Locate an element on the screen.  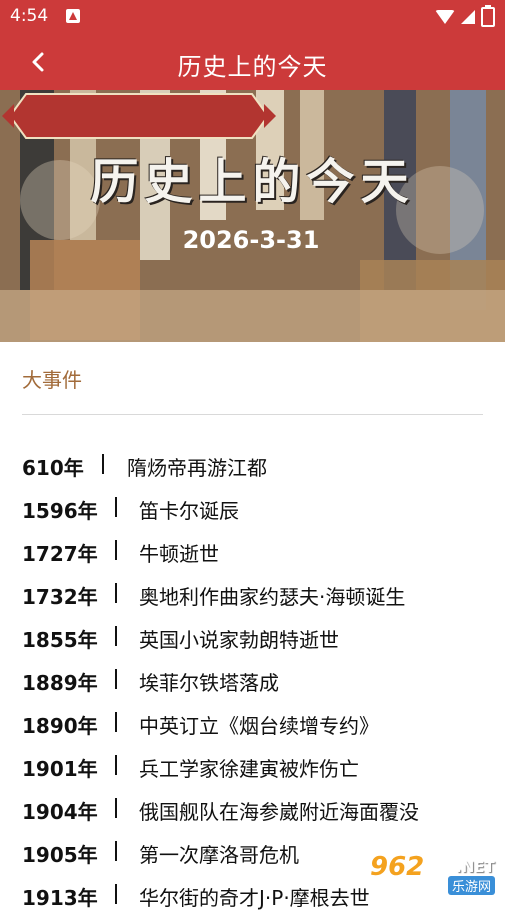
event-row: 1596年 笛卡尔诞辰 is located at coordinates (257, 510).